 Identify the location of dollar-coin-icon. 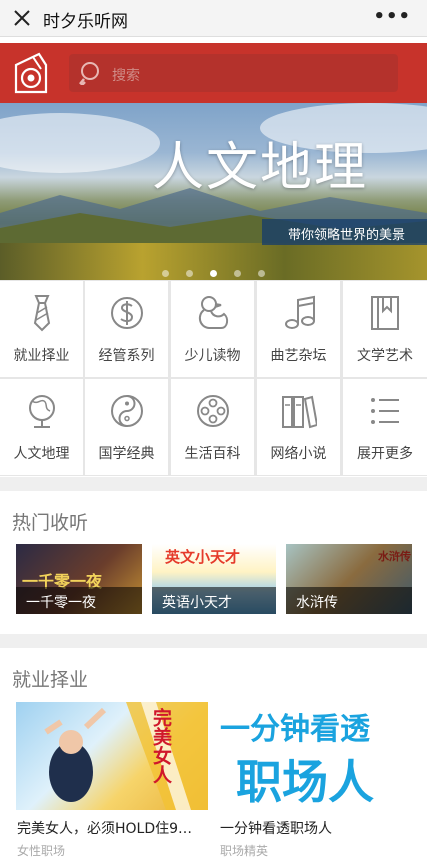
(127, 313).